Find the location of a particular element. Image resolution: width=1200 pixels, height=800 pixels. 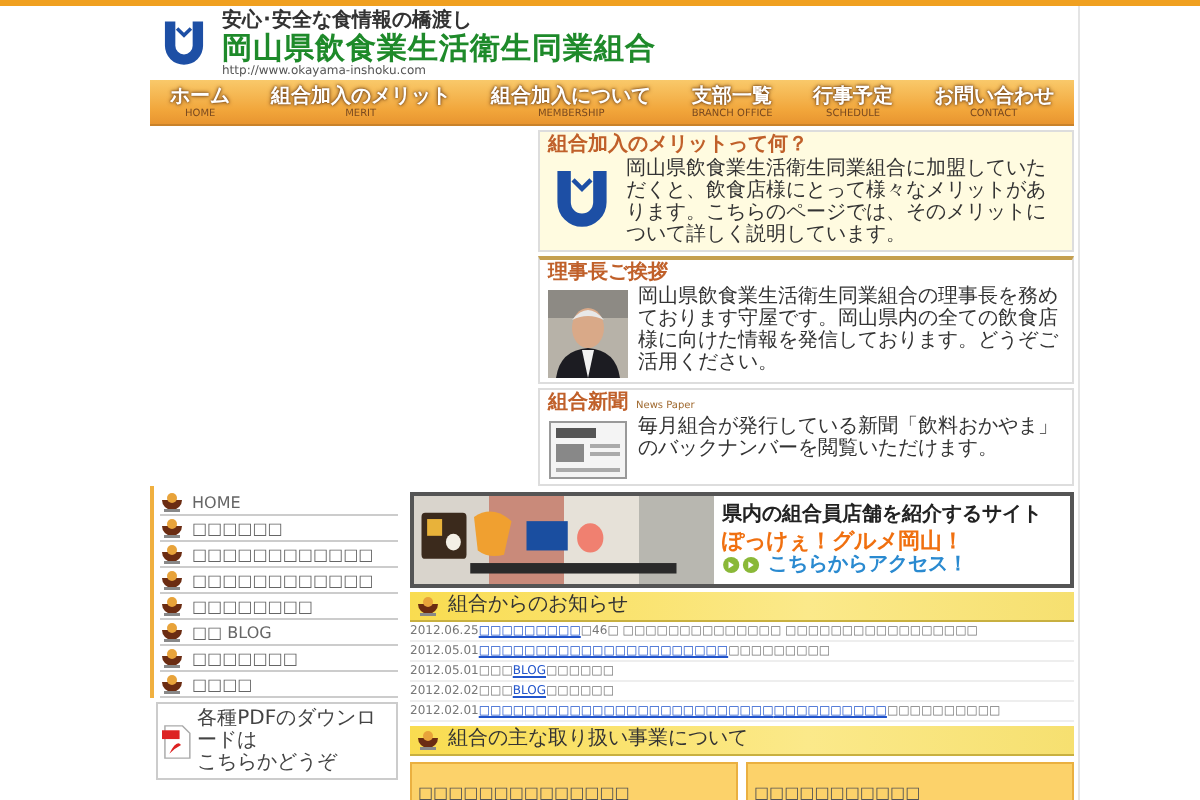

card-title: 理事長ご挨拶 is located at coordinates (608, 274).